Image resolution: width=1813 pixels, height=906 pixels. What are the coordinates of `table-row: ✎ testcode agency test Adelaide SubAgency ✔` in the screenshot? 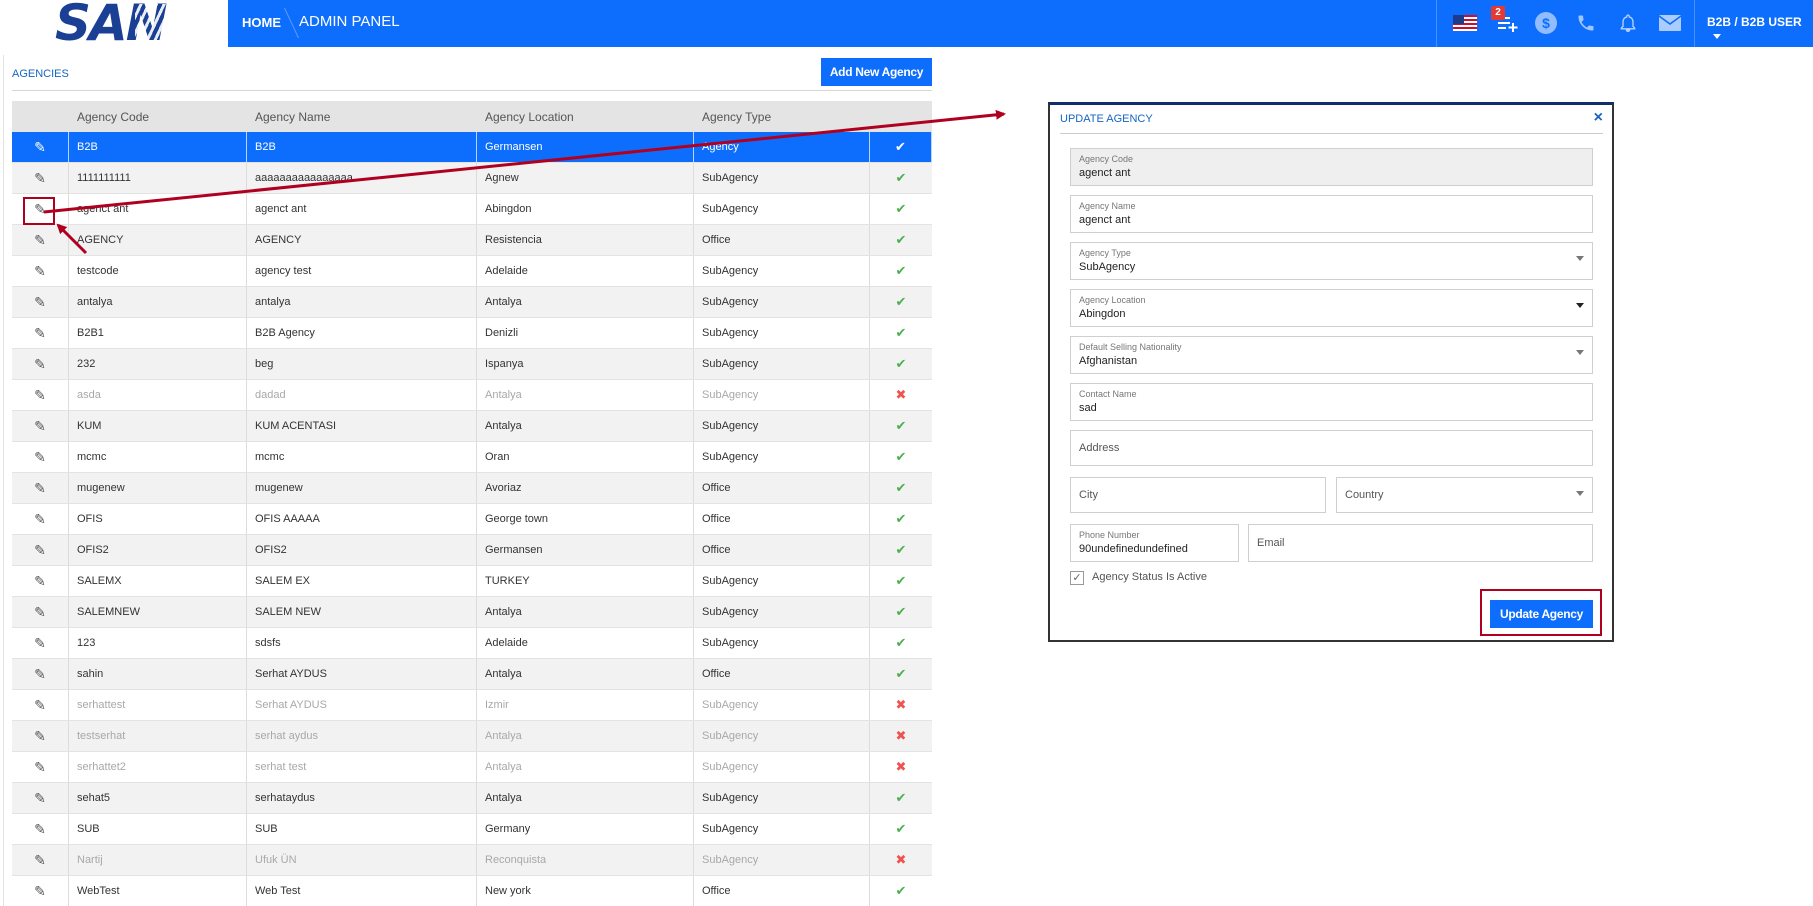 It's located at (472, 271).